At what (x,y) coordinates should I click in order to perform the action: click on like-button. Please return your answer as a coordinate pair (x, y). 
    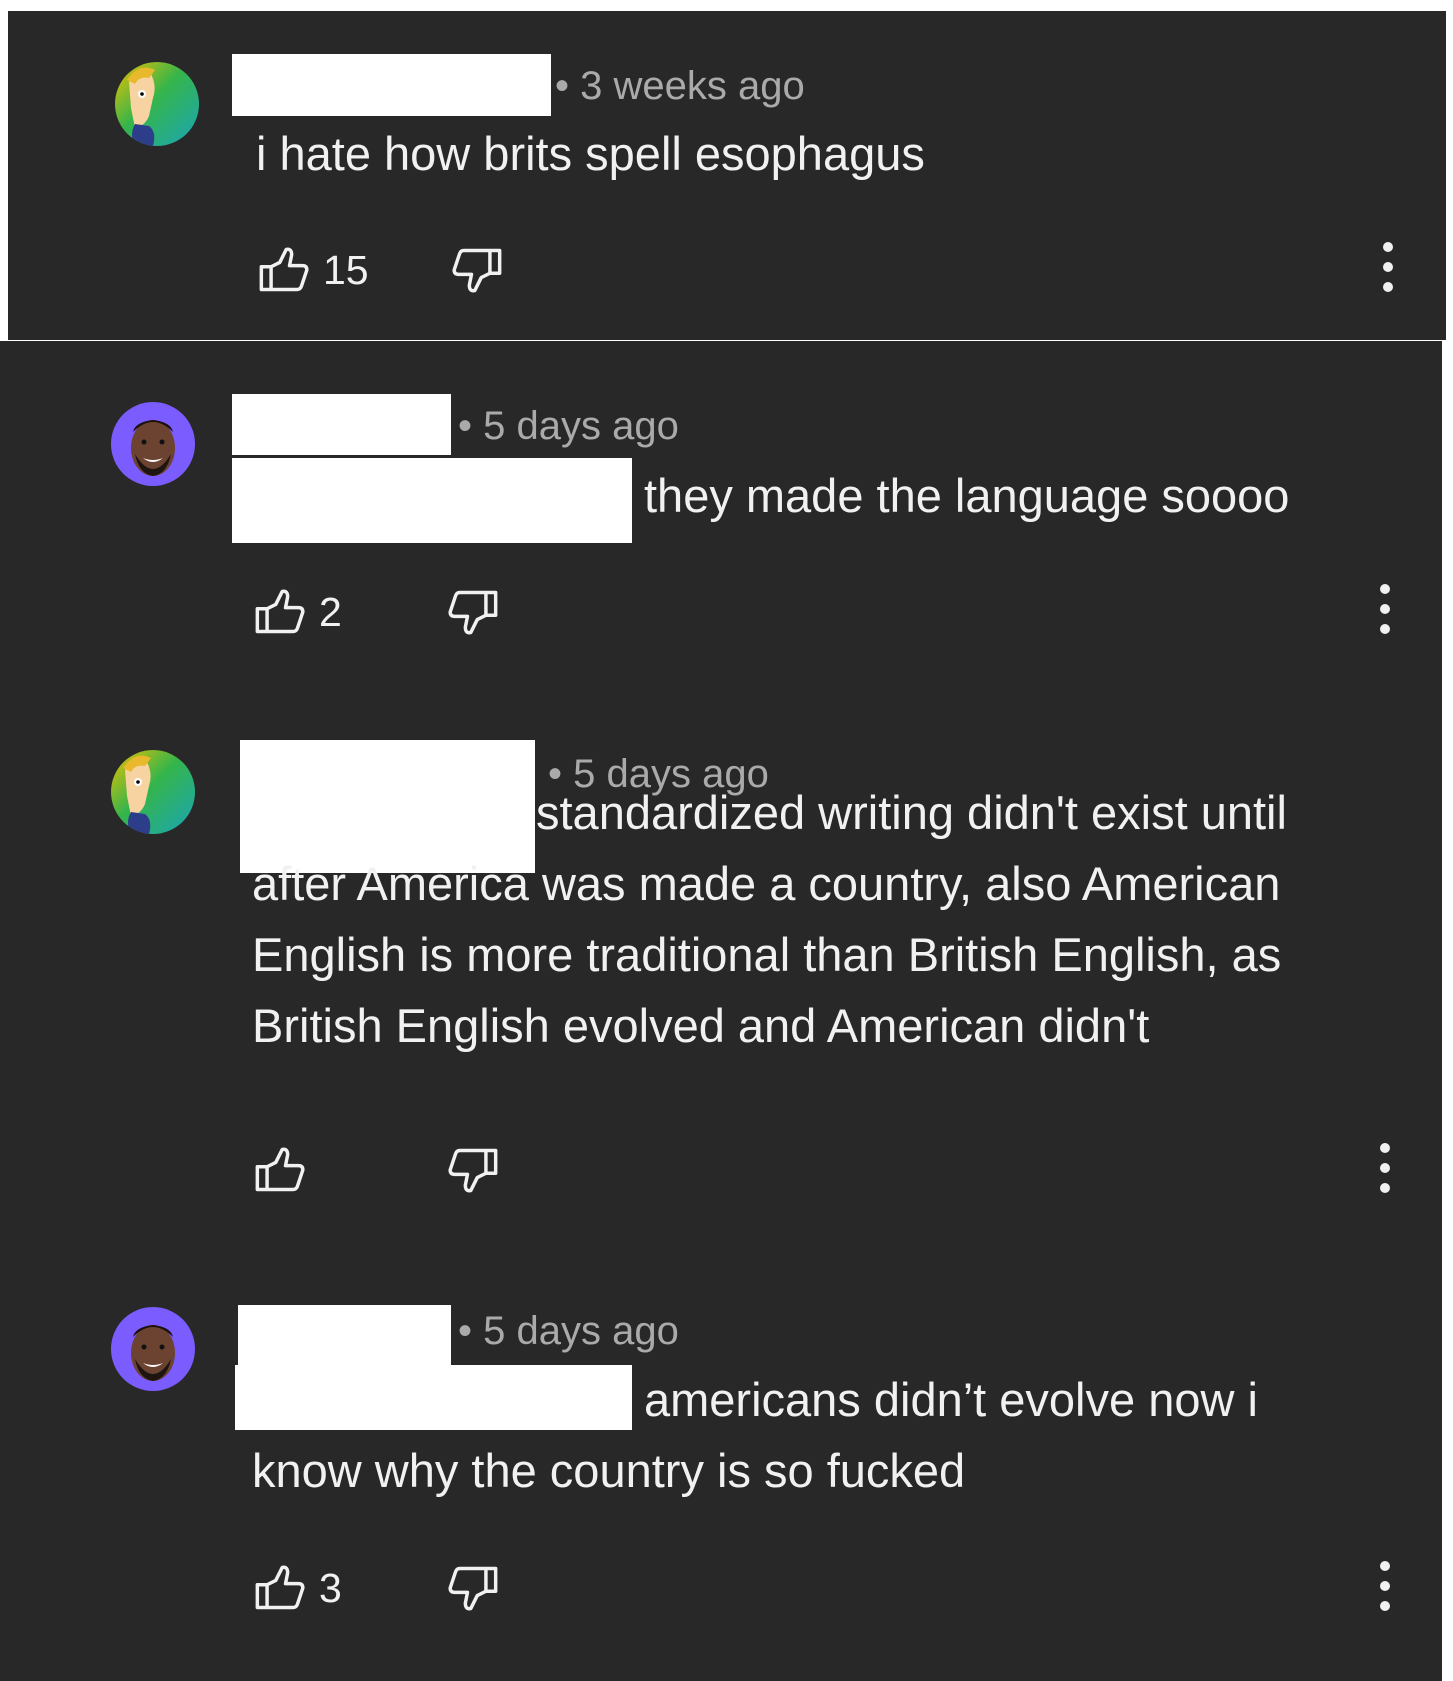
    Looking at the image, I should click on (279, 1170).